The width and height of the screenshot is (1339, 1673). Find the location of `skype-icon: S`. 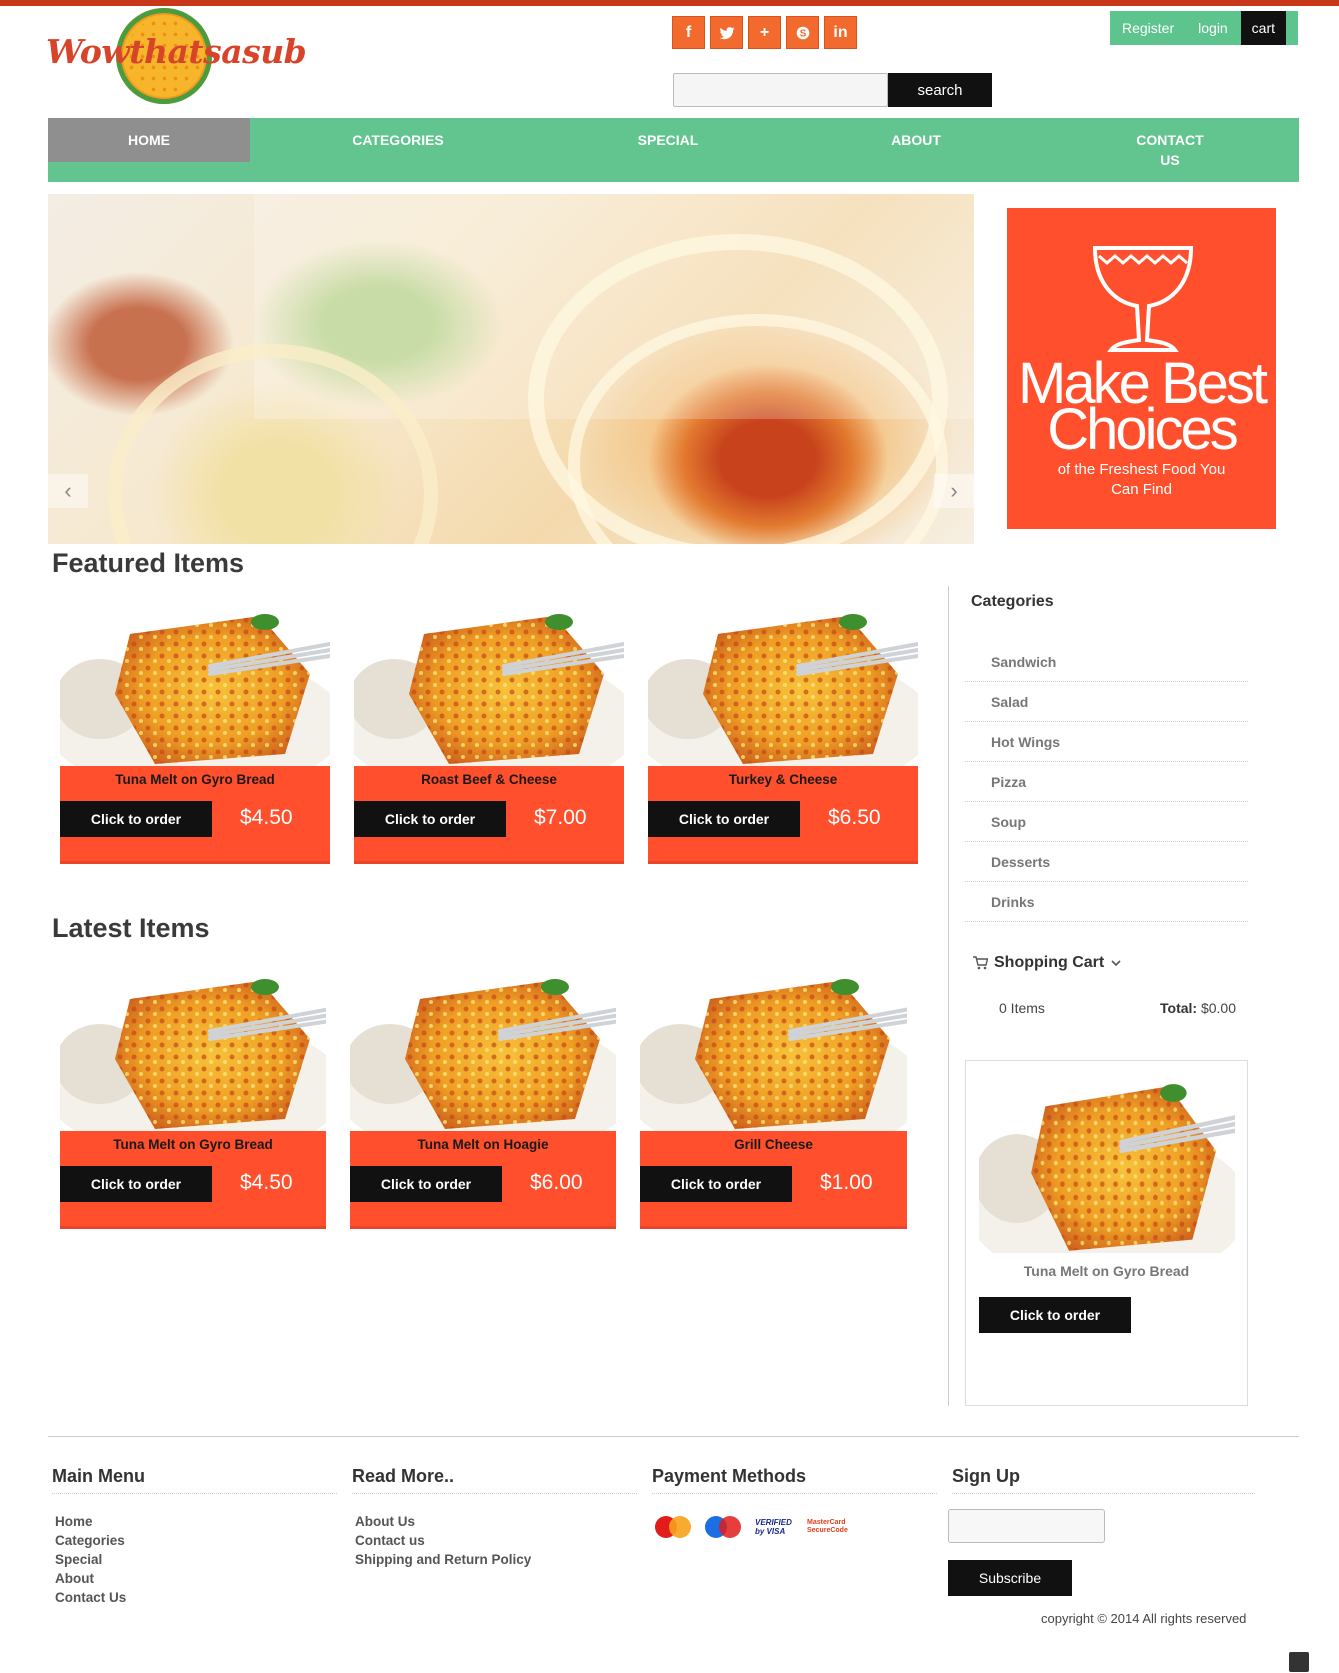

skype-icon: S is located at coordinates (802, 32).